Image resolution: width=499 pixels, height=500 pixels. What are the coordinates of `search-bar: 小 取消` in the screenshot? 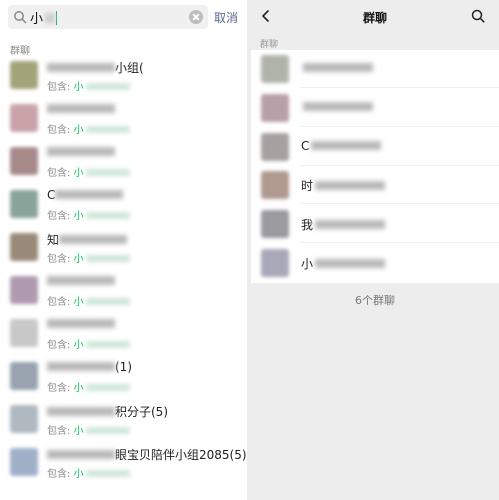 It's located at (123, 18).